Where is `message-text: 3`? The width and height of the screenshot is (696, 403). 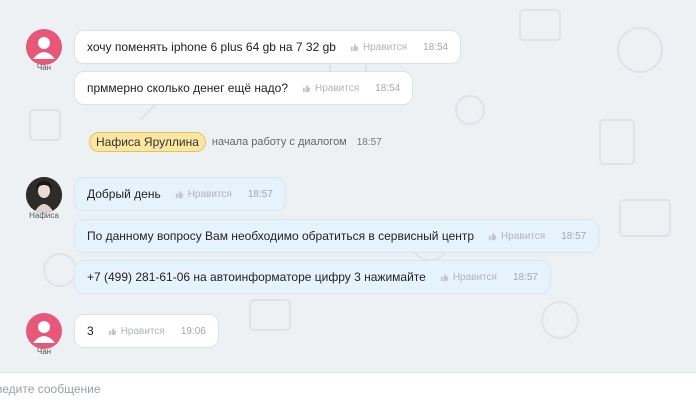 message-text: 3 is located at coordinates (90, 331).